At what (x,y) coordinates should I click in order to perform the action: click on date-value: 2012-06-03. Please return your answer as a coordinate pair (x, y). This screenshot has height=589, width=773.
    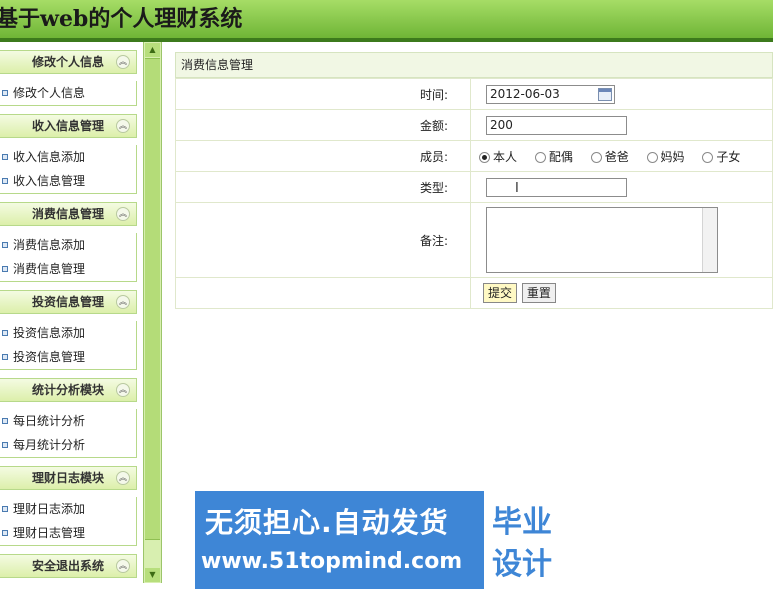
    Looking at the image, I should click on (525, 93).